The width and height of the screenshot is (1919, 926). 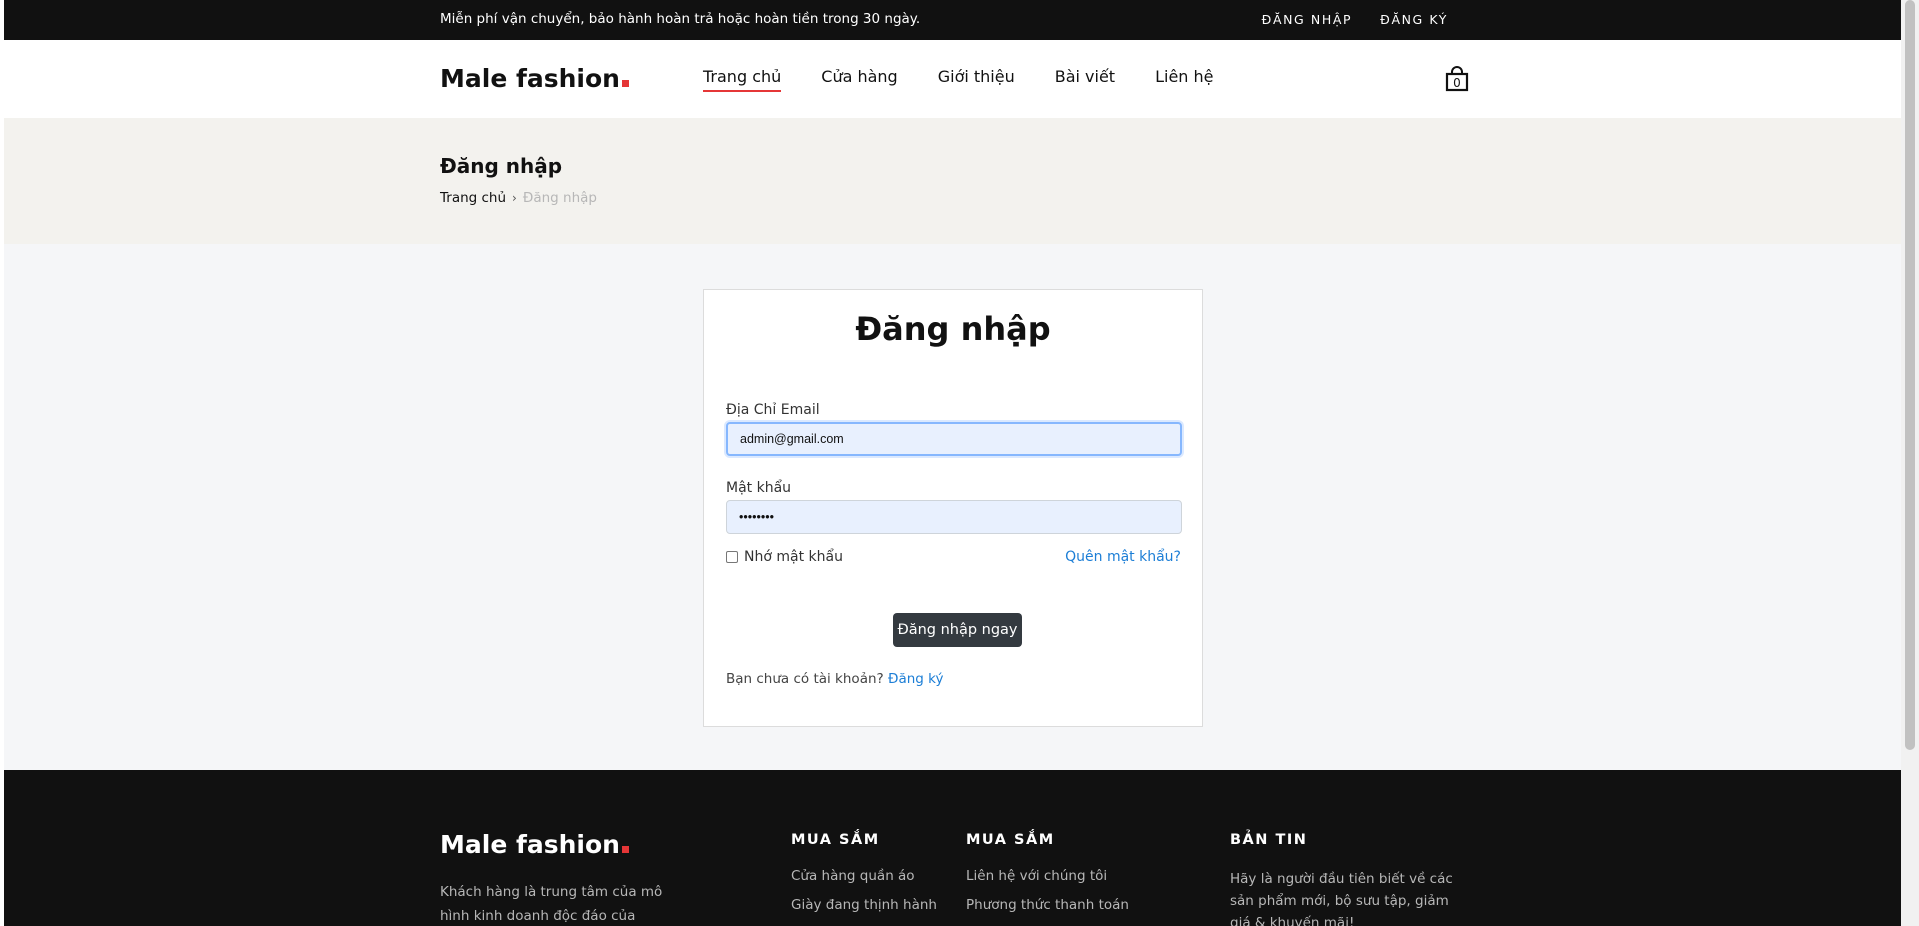 I want to click on nav-item-blog: Bài viết, so click(x=1085, y=79).